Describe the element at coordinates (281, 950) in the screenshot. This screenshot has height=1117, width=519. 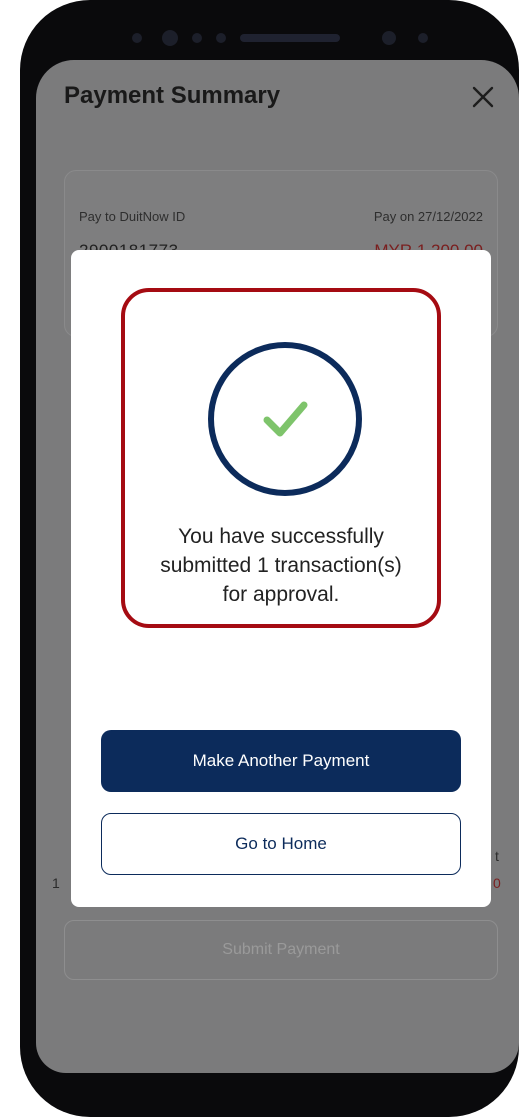
I see `submit-payment-button: Submit Payment` at that location.